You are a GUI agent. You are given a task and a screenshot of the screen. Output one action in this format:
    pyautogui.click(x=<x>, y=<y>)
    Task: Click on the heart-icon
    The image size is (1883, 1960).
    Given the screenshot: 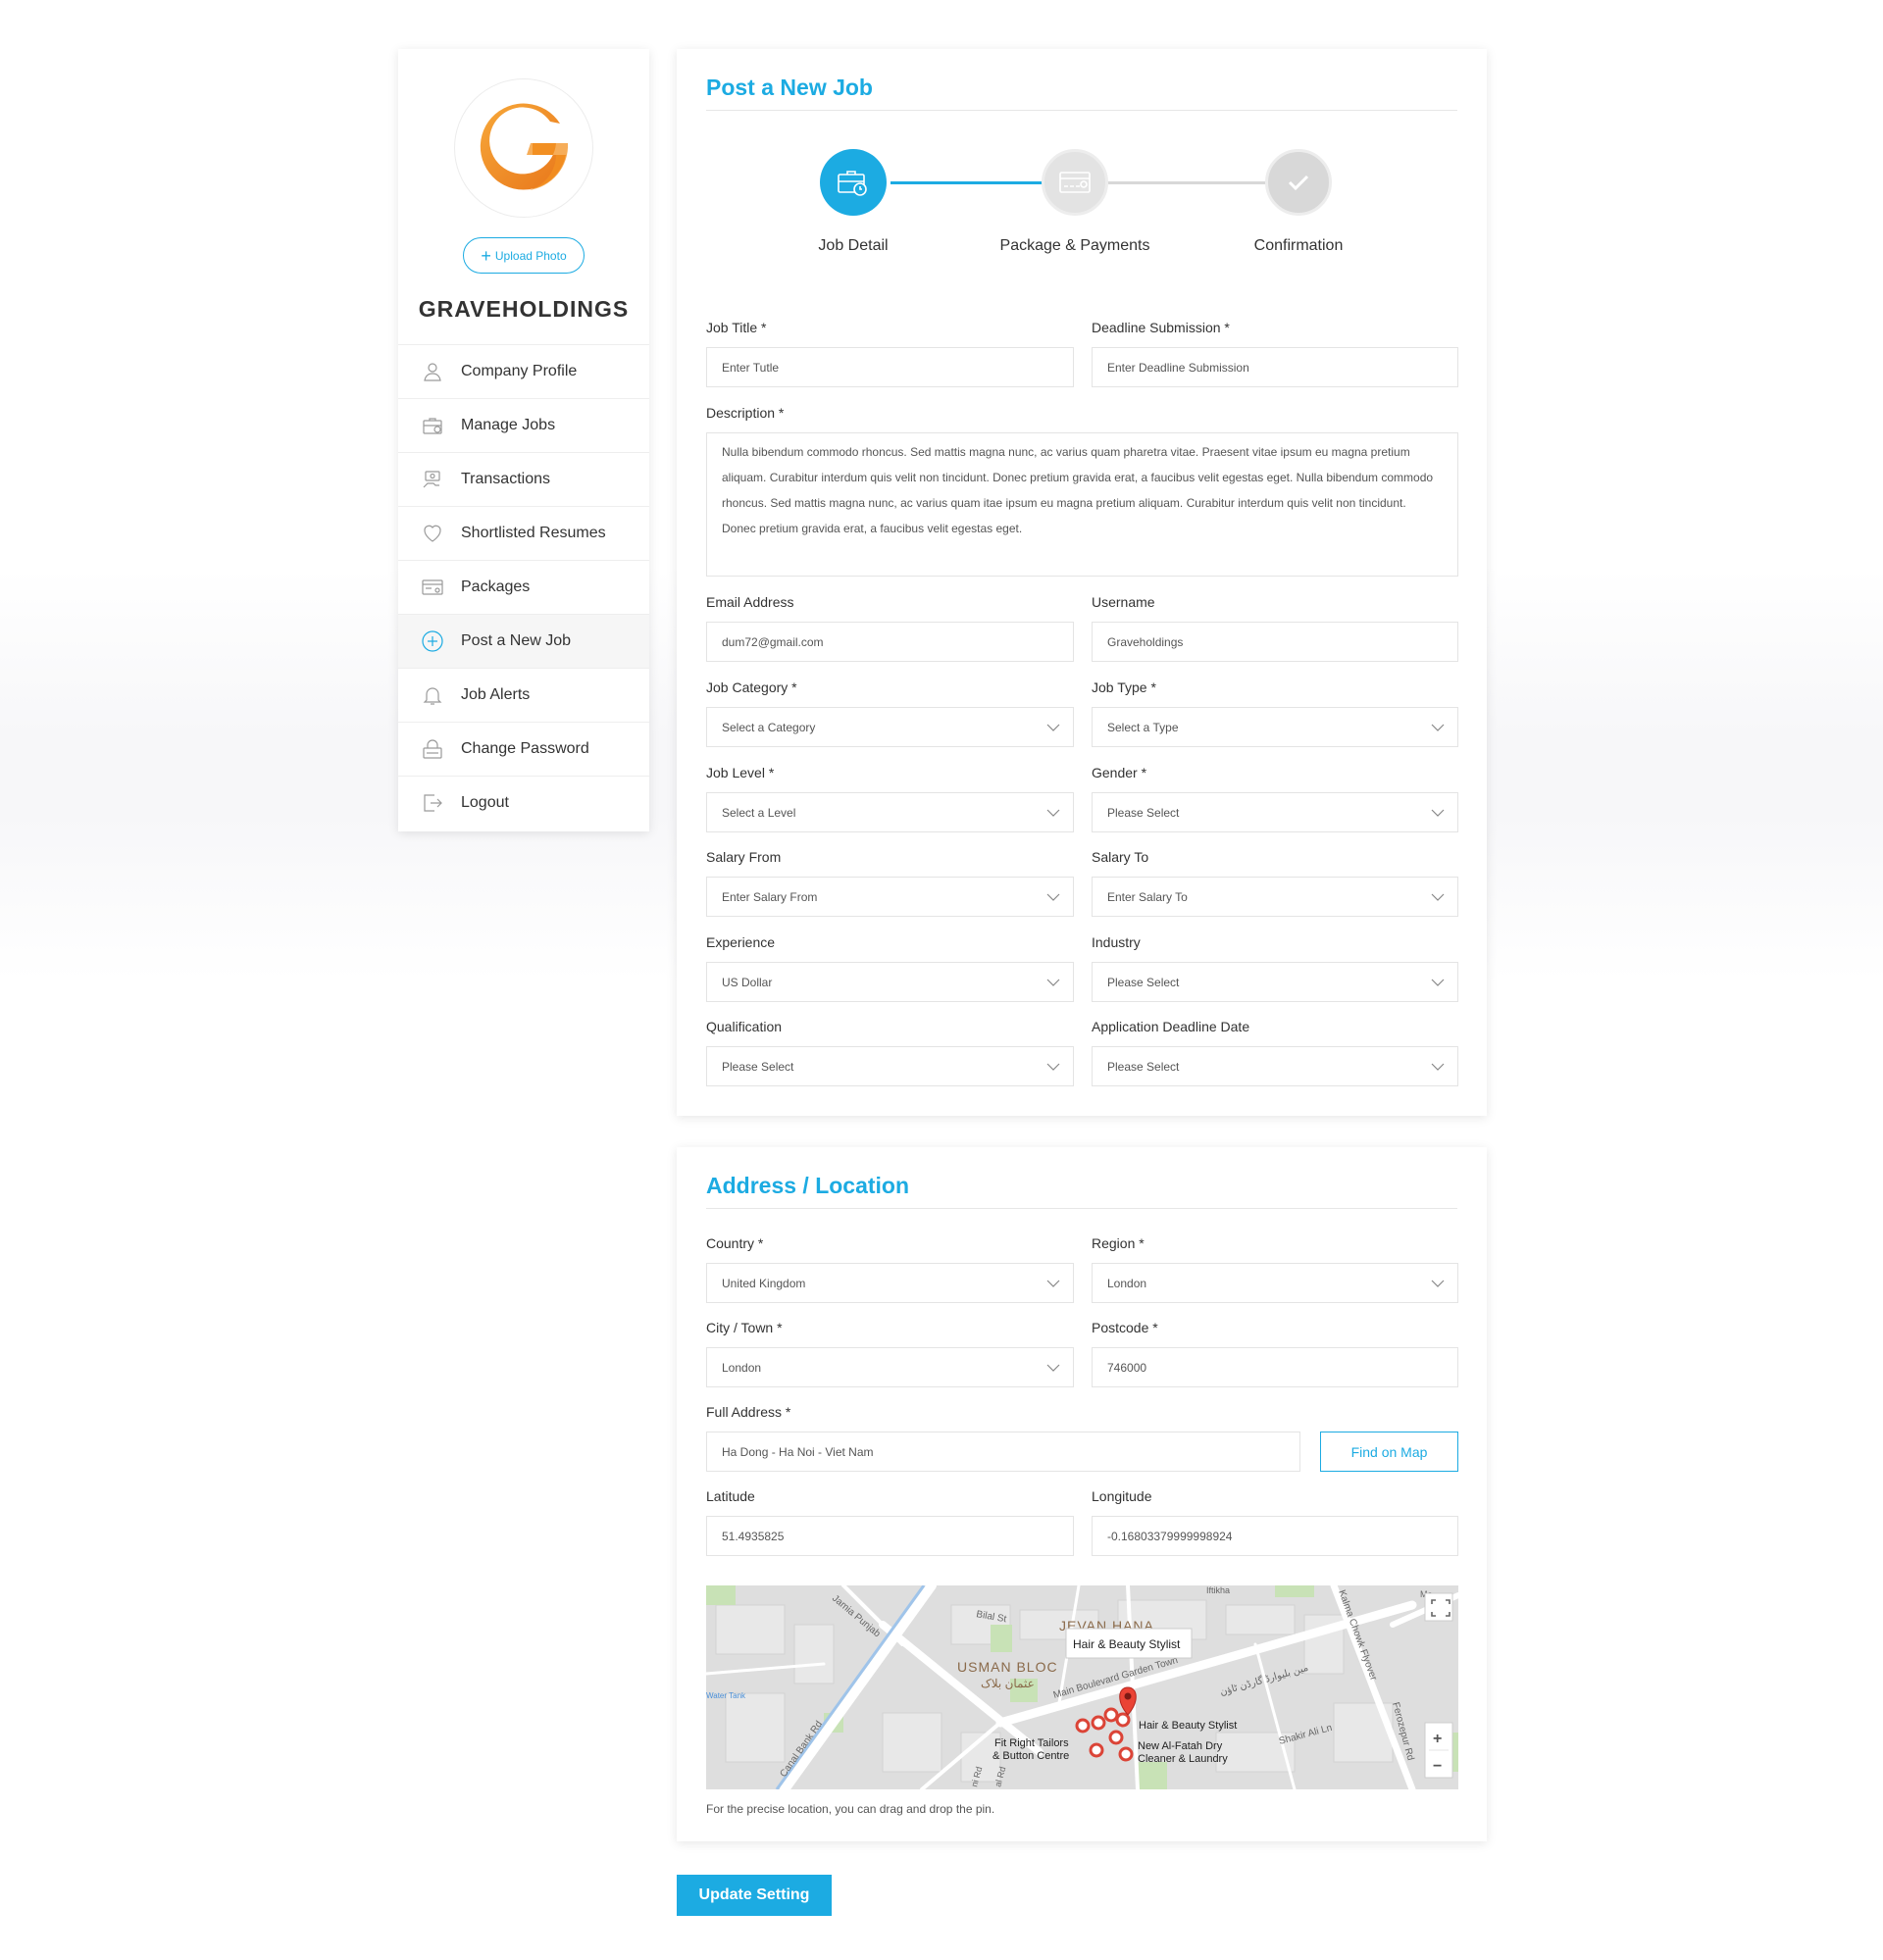 What is the action you would take?
    pyautogui.click(x=432, y=533)
    